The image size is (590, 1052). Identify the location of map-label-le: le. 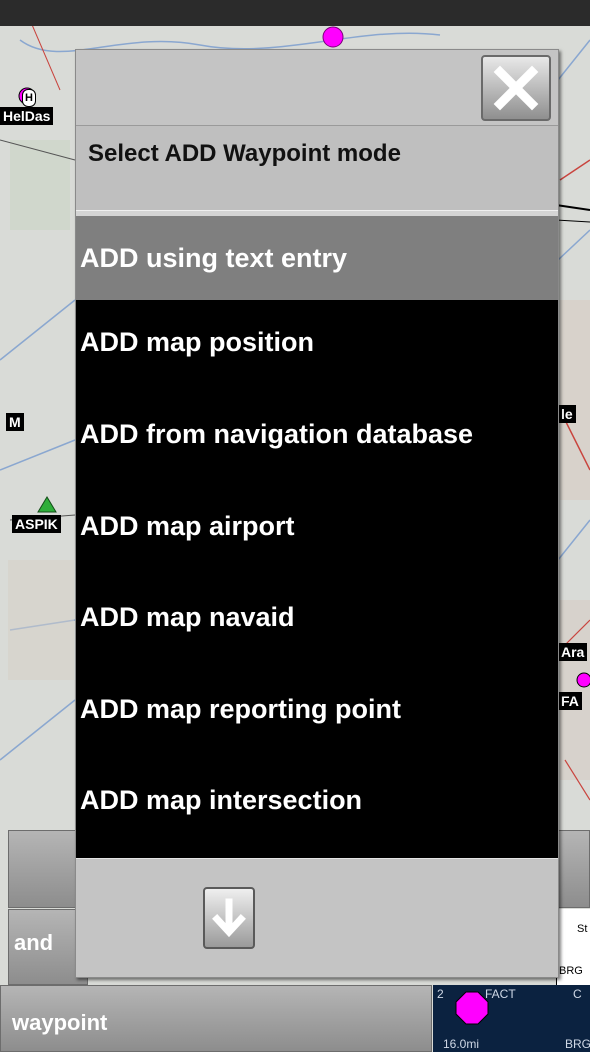
(567, 414).